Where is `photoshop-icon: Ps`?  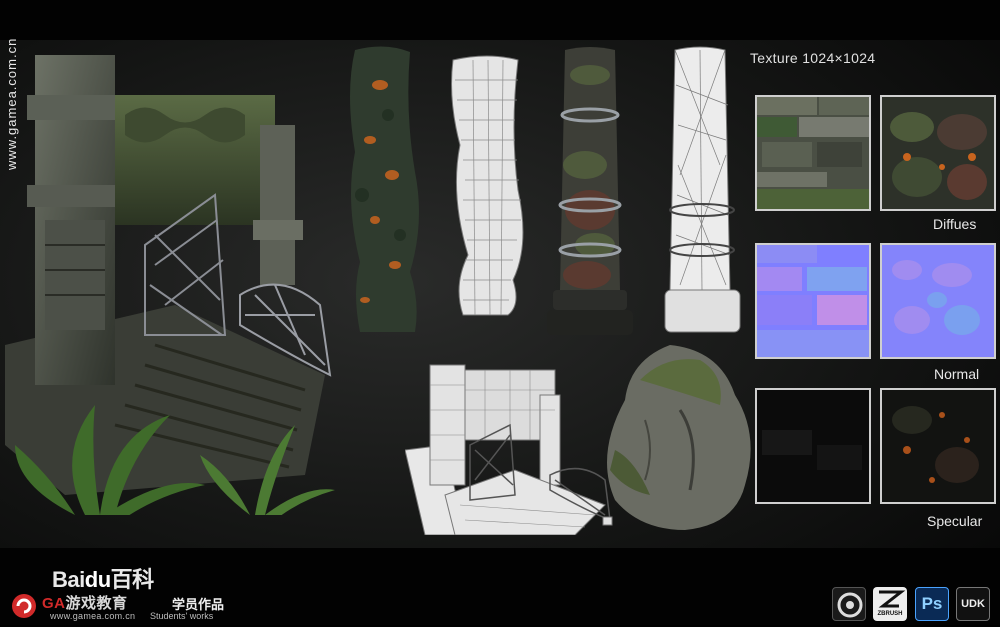
photoshop-icon: Ps is located at coordinates (932, 604).